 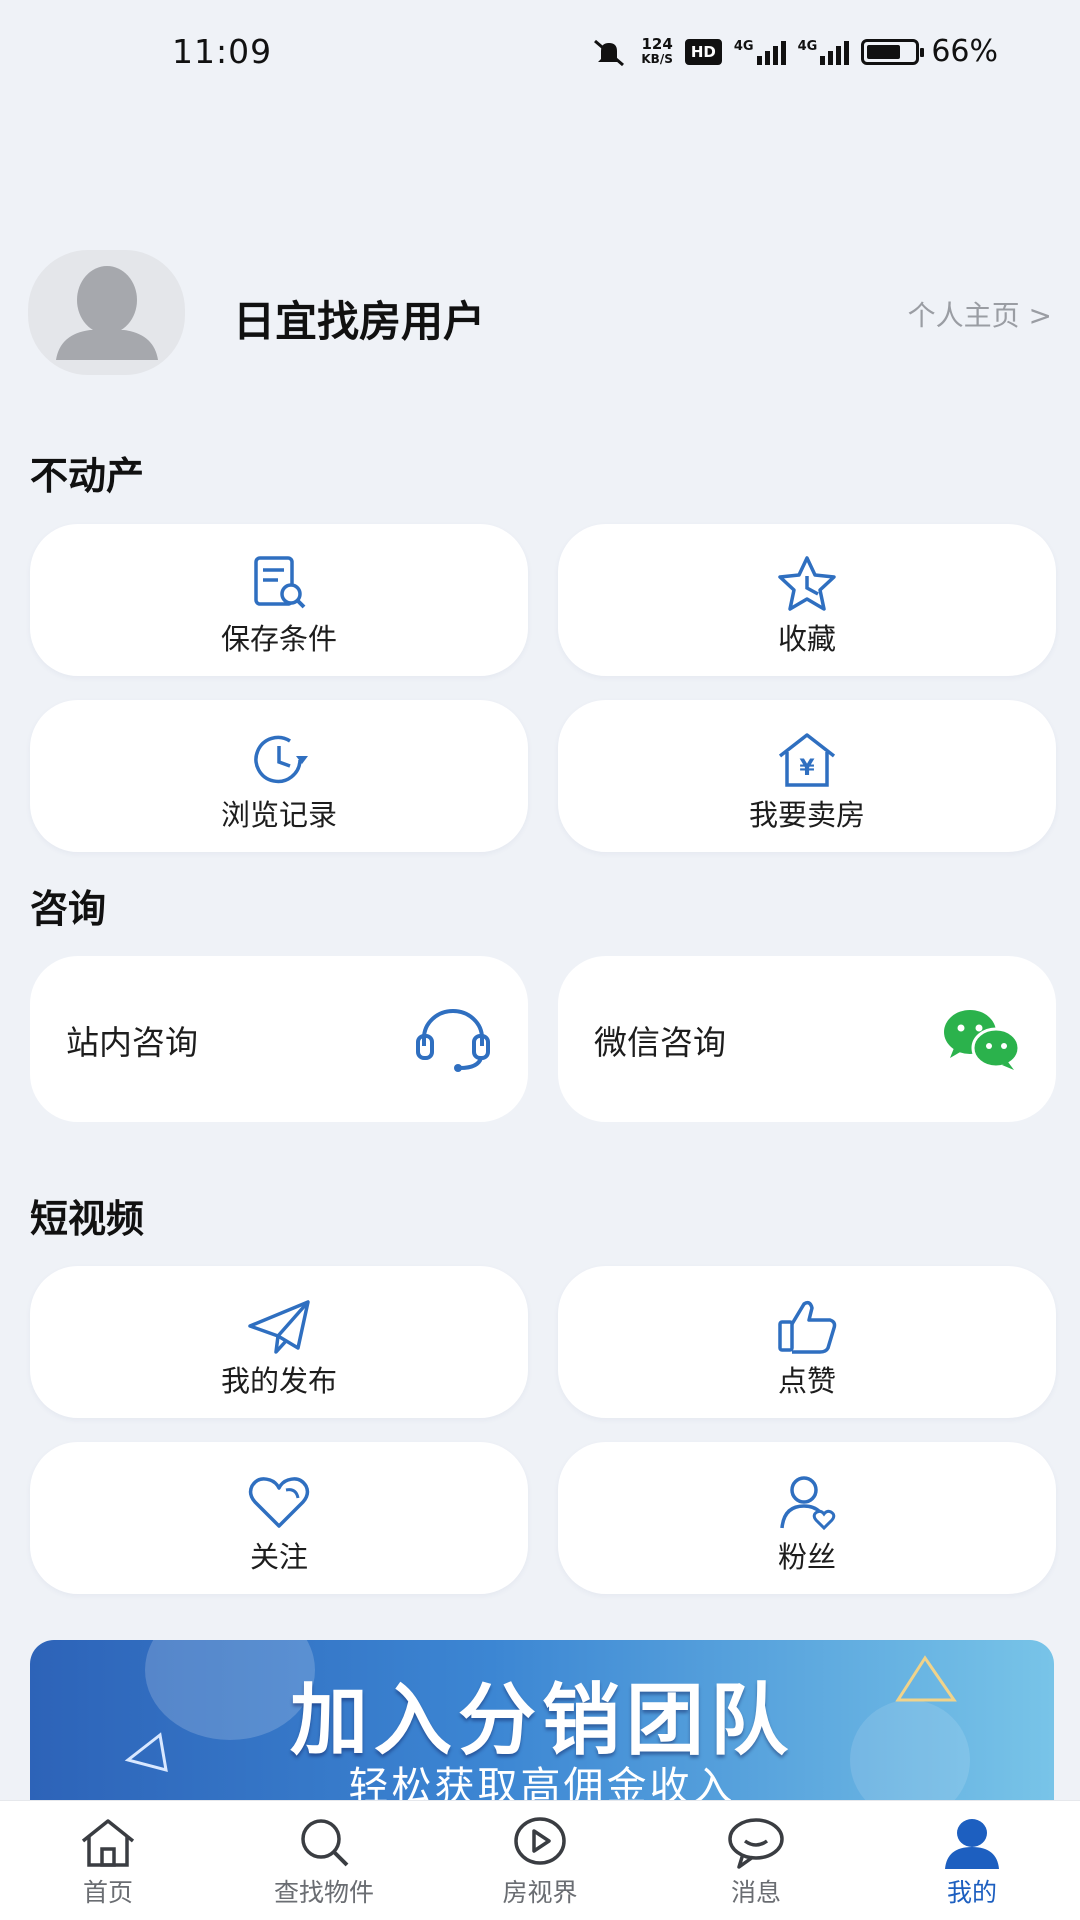 What do you see at coordinates (540, 315) in the screenshot?
I see `profile-header: 日宜找房用户 个人主页 >` at bounding box center [540, 315].